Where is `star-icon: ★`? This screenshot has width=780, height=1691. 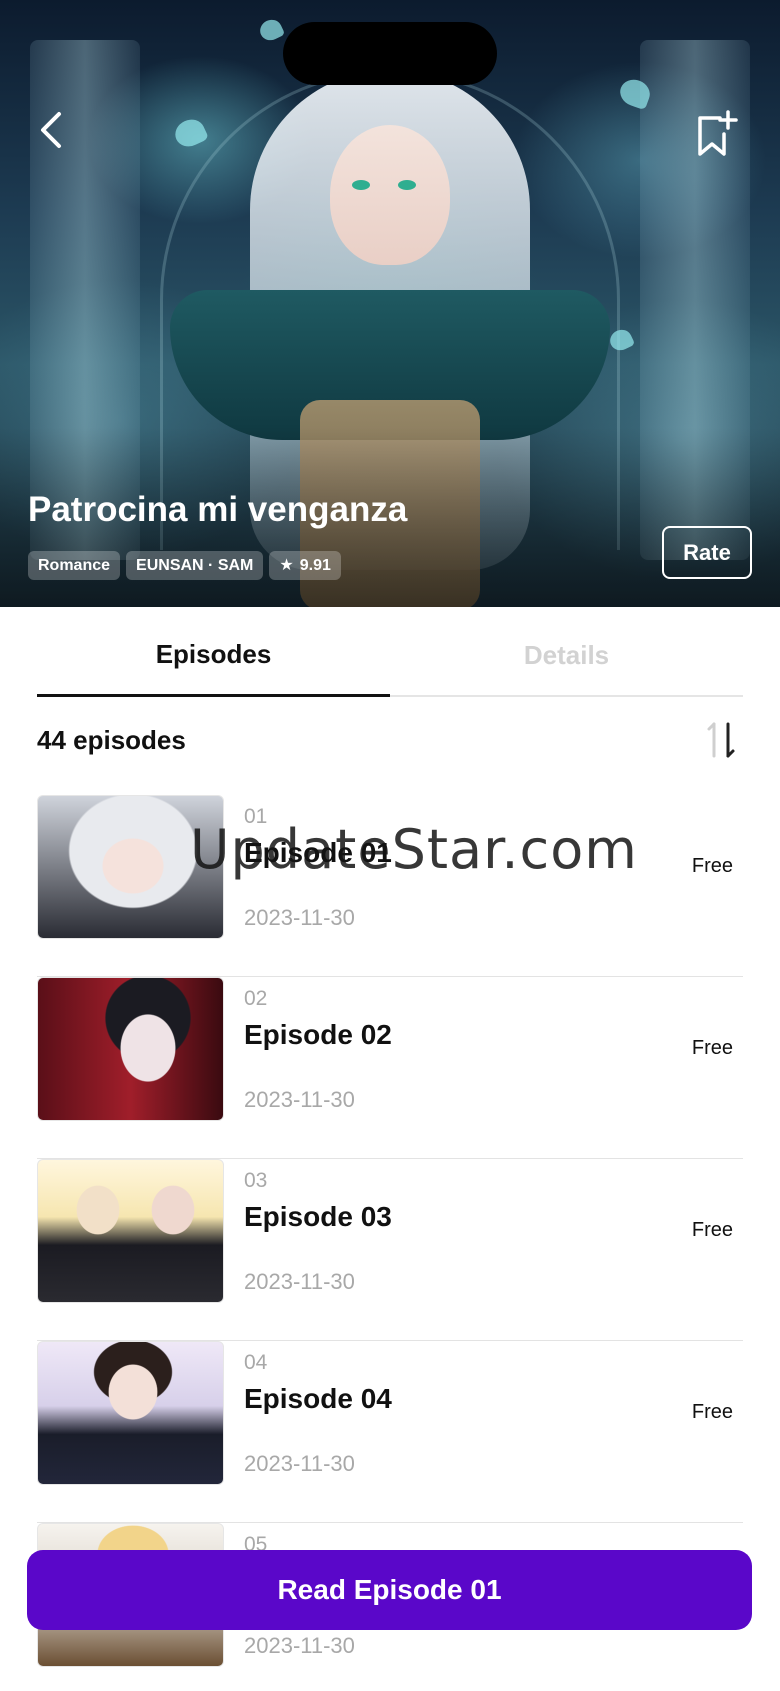
star-icon: ★ is located at coordinates (286, 565).